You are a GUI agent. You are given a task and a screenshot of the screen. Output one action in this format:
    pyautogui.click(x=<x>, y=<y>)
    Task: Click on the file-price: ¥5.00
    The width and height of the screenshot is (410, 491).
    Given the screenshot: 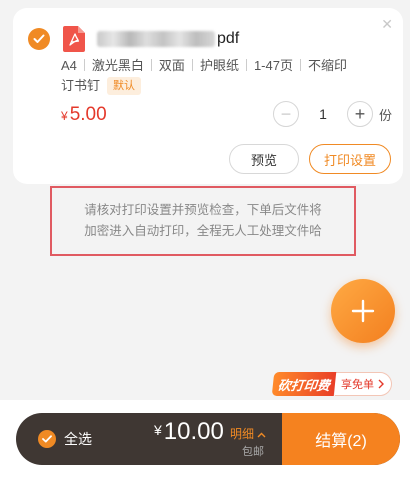 What is the action you would take?
    pyautogui.click(x=84, y=115)
    